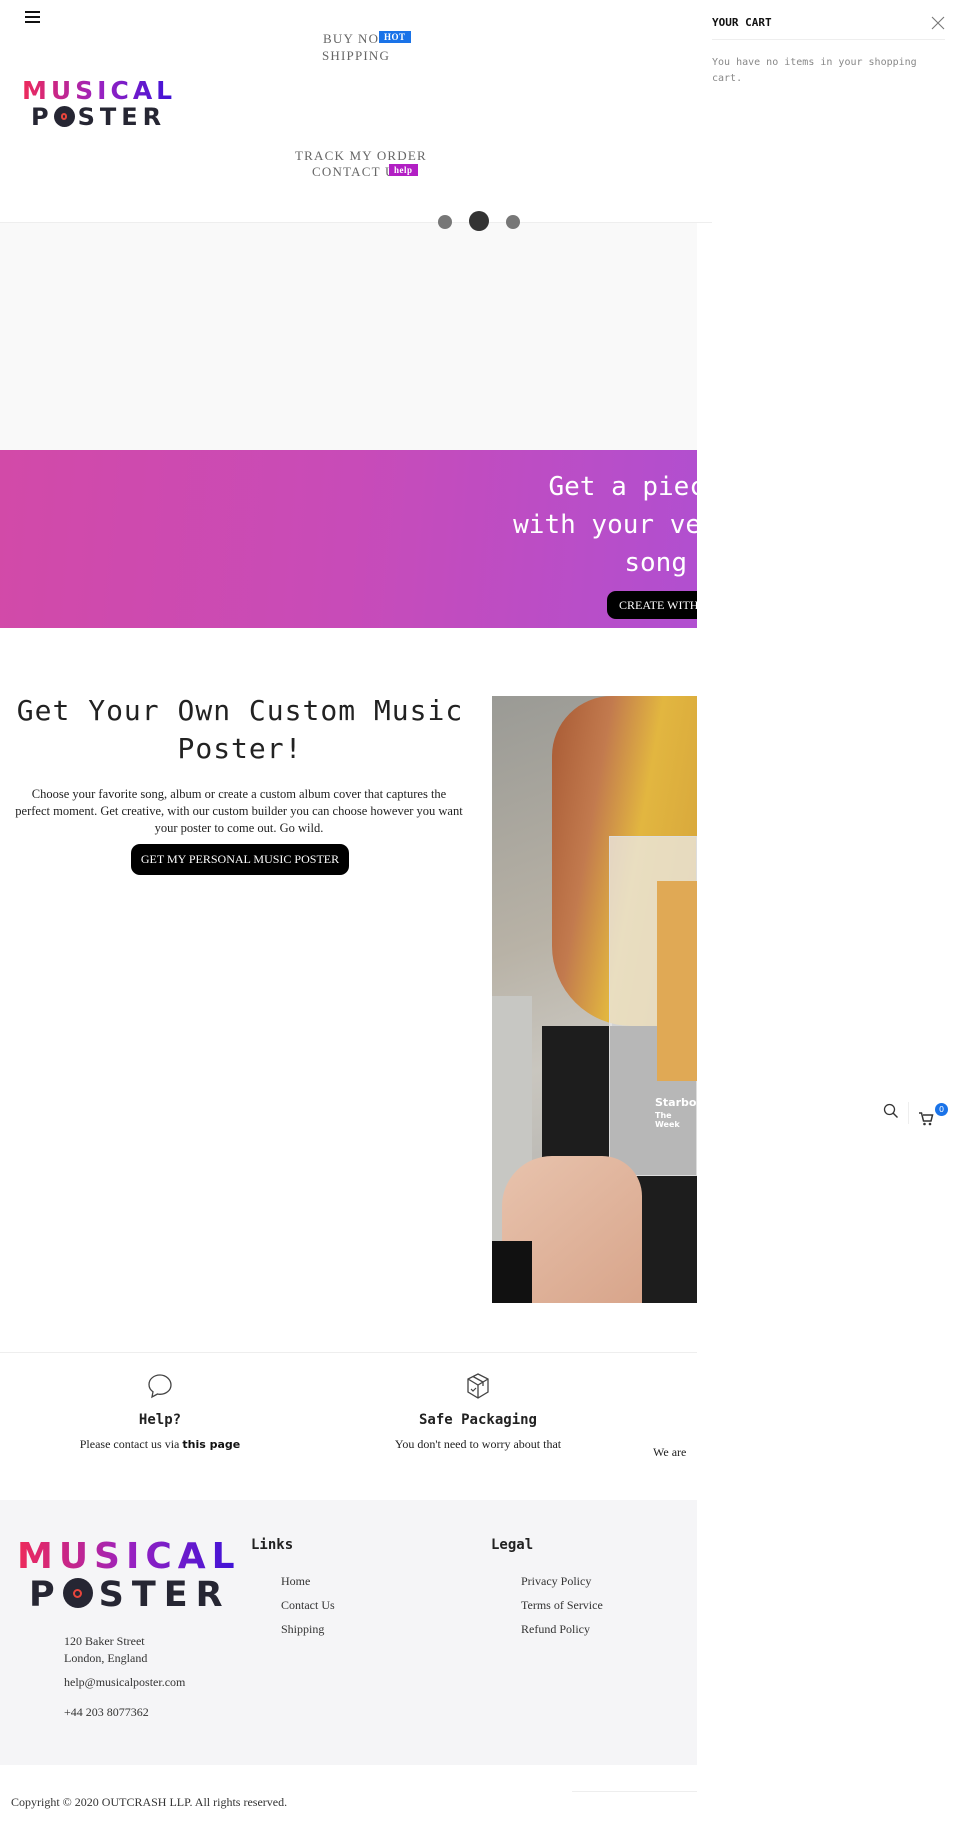 The height and width of the screenshot is (1834, 960). Describe the element at coordinates (477, 1420) in the screenshot. I see `feature-title: Safe Packaging` at that location.